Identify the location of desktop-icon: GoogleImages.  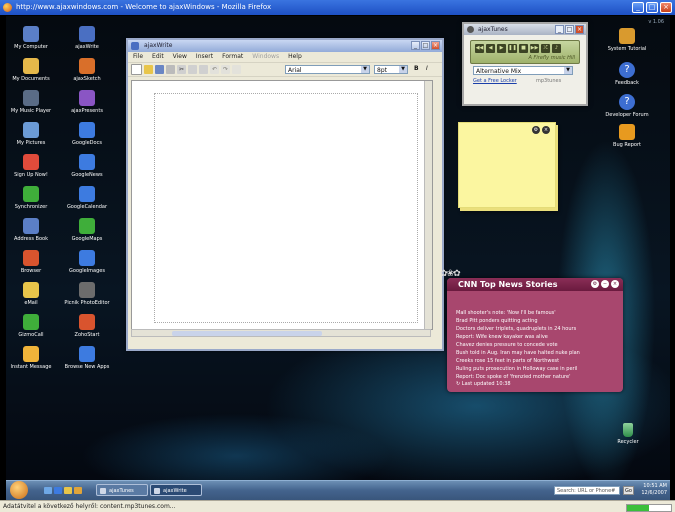
(87, 262).